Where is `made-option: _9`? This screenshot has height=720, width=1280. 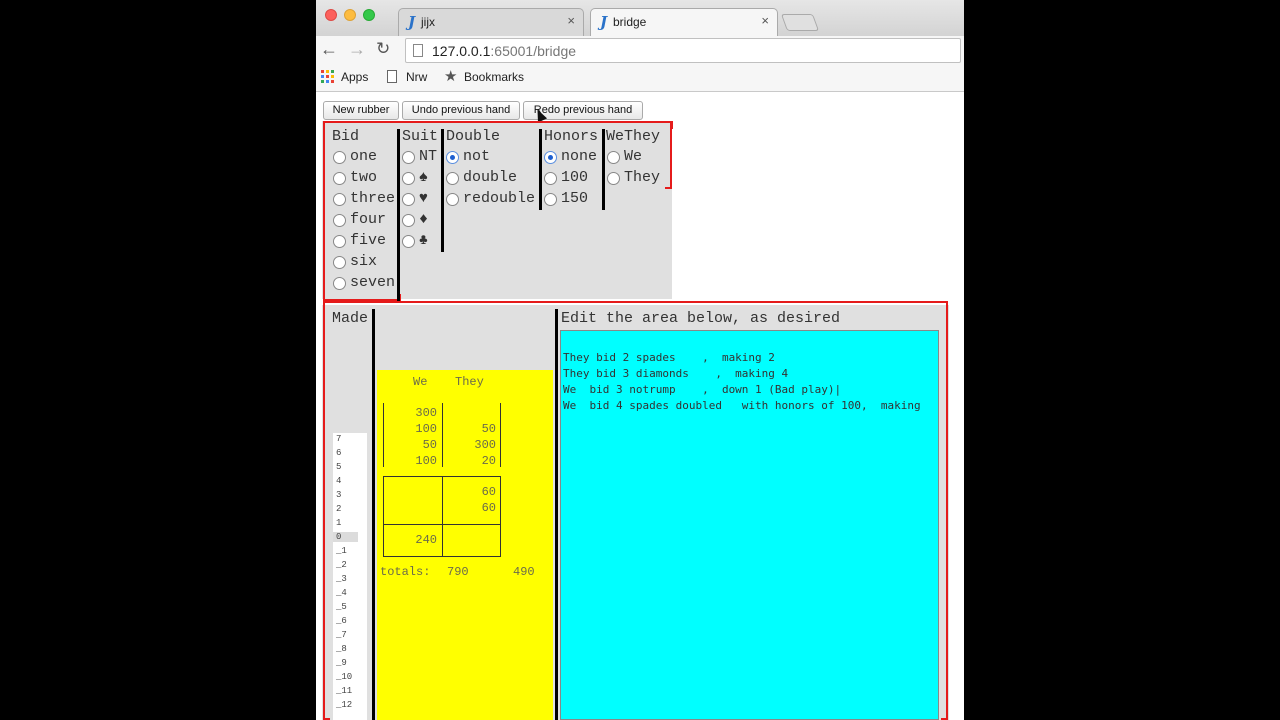 made-option: _9 is located at coordinates (341, 663).